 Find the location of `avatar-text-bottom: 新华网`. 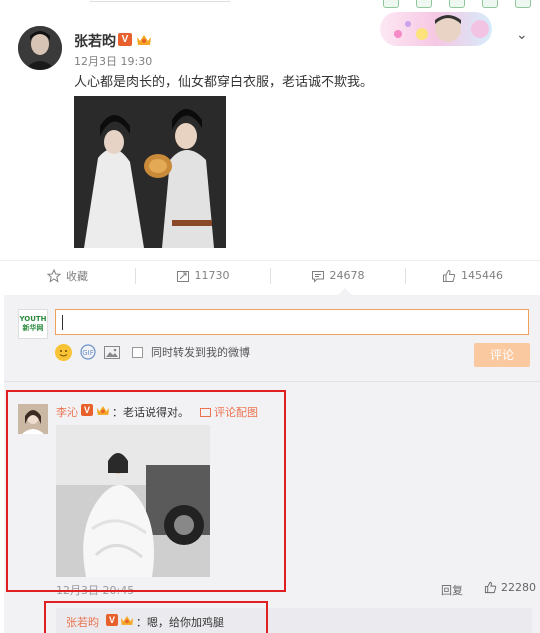

avatar-text-bottom: 新华网 is located at coordinates (33, 328).